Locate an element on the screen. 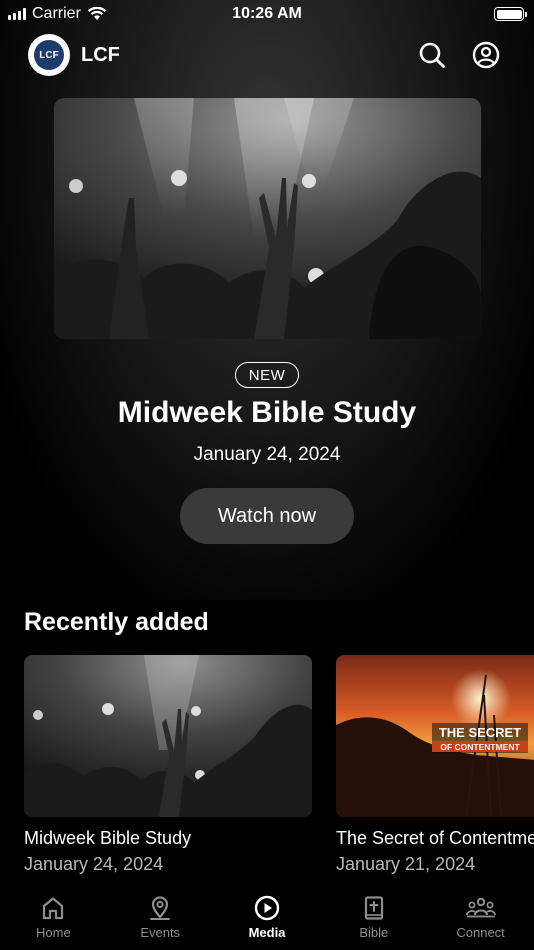  tab-bar: Home Events Media Bible Connect is located at coordinates (267, 917).